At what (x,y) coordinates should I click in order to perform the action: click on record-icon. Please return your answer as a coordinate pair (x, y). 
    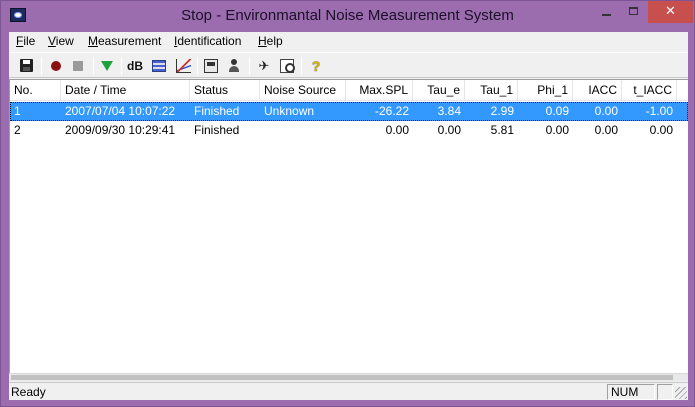
    Looking at the image, I should click on (56, 66).